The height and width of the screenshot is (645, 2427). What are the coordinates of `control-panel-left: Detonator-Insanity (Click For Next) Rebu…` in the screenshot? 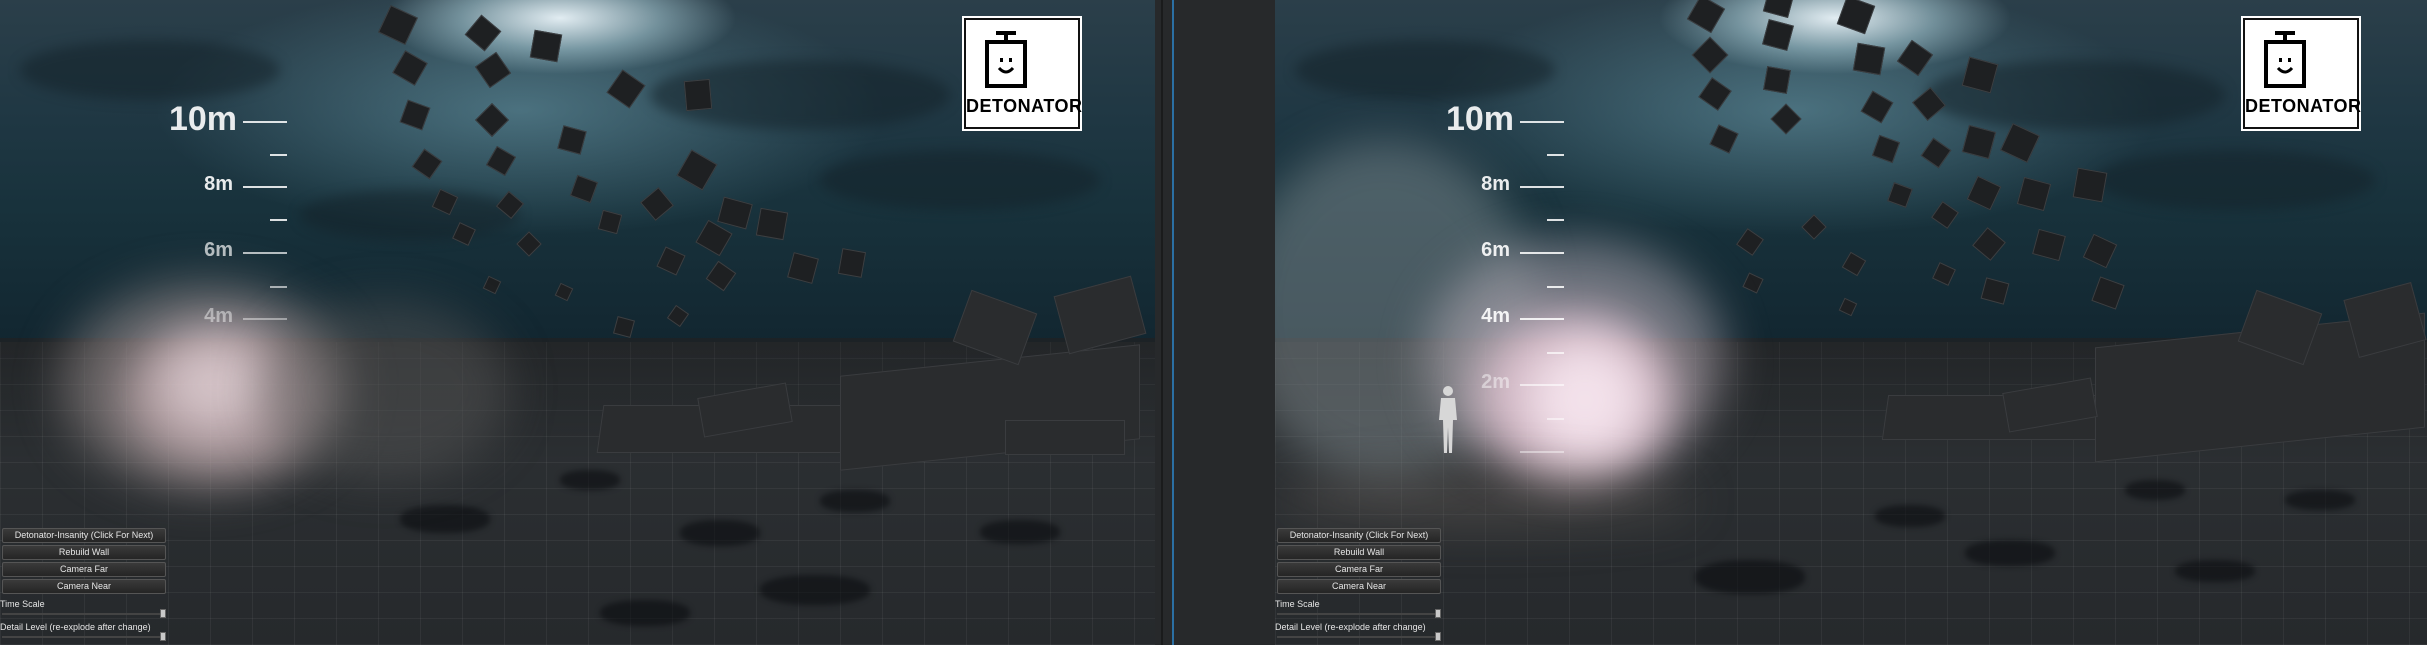 It's located at (85, 584).